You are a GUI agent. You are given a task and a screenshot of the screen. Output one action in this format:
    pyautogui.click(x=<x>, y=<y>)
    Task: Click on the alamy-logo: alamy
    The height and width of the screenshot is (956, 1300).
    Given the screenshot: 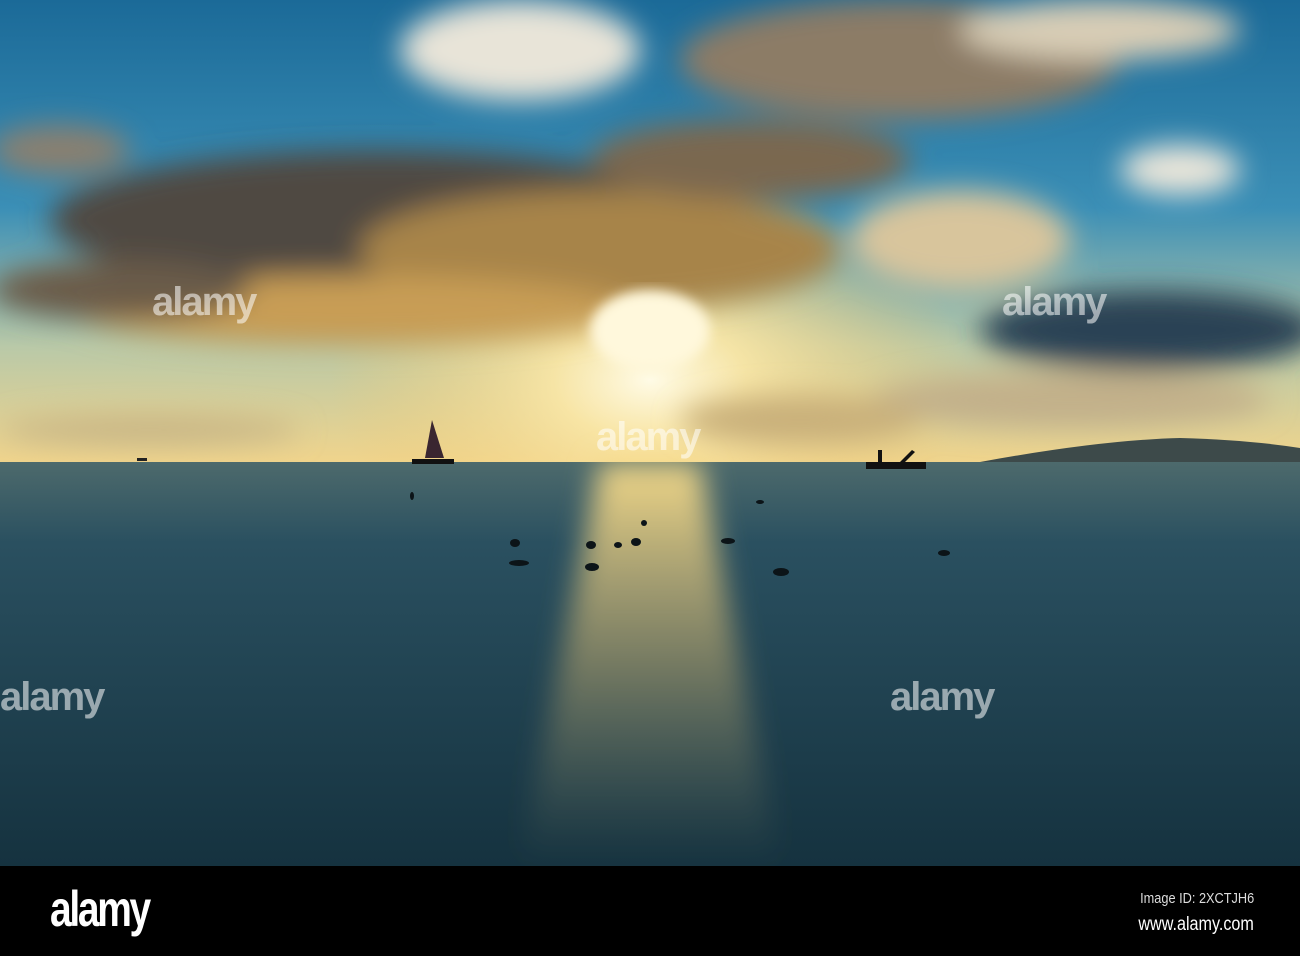 What is the action you would take?
    pyautogui.click(x=100, y=909)
    